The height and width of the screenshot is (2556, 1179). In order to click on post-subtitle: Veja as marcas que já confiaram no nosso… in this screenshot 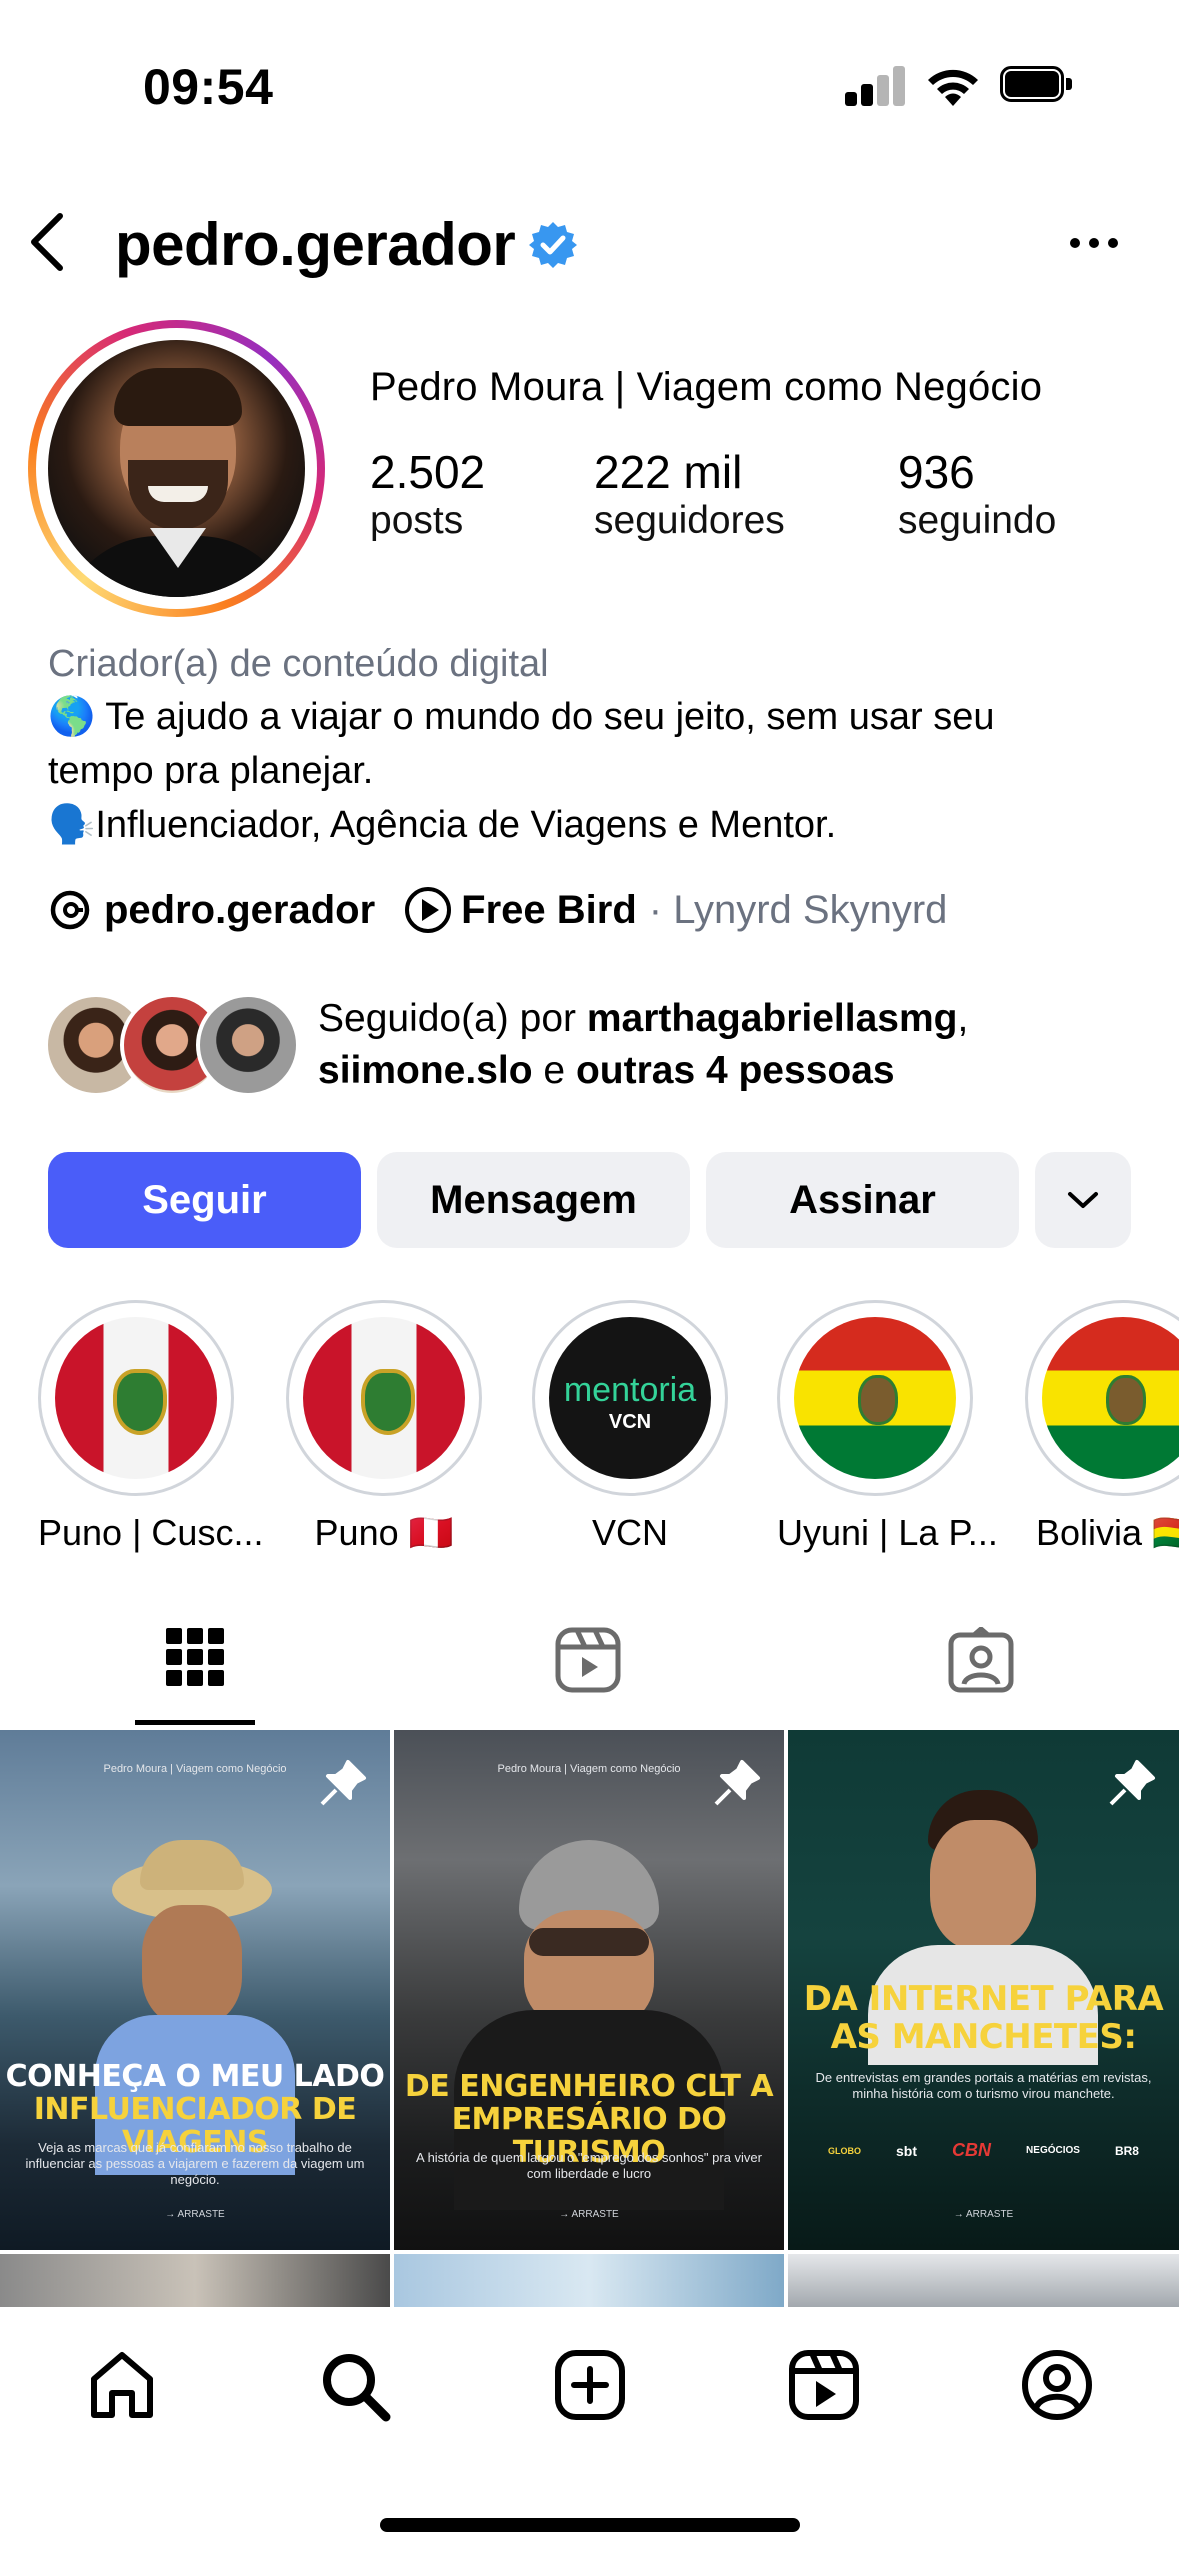, I will do `click(195, 2163)`.